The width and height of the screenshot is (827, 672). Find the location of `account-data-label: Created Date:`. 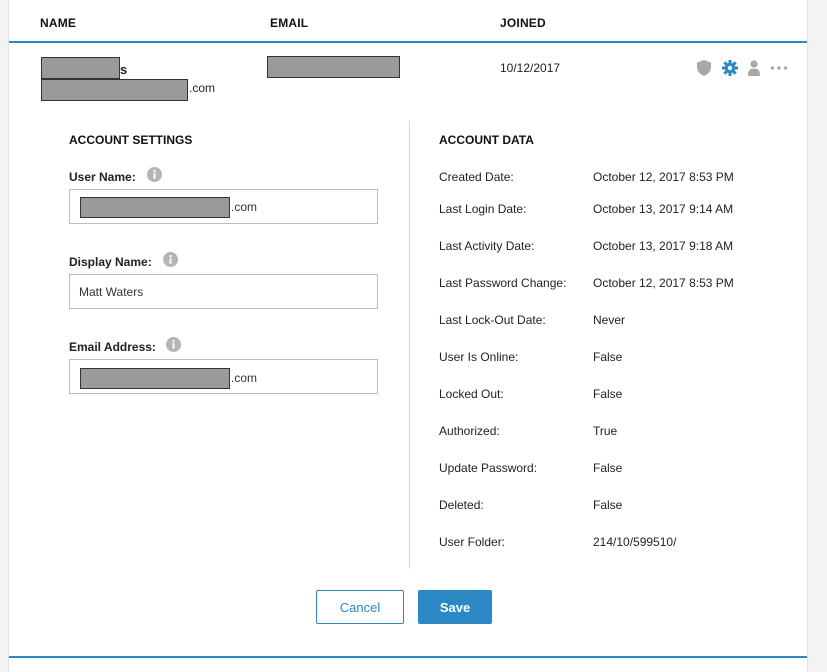

account-data-label: Created Date: is located at coordinates (476, 177).